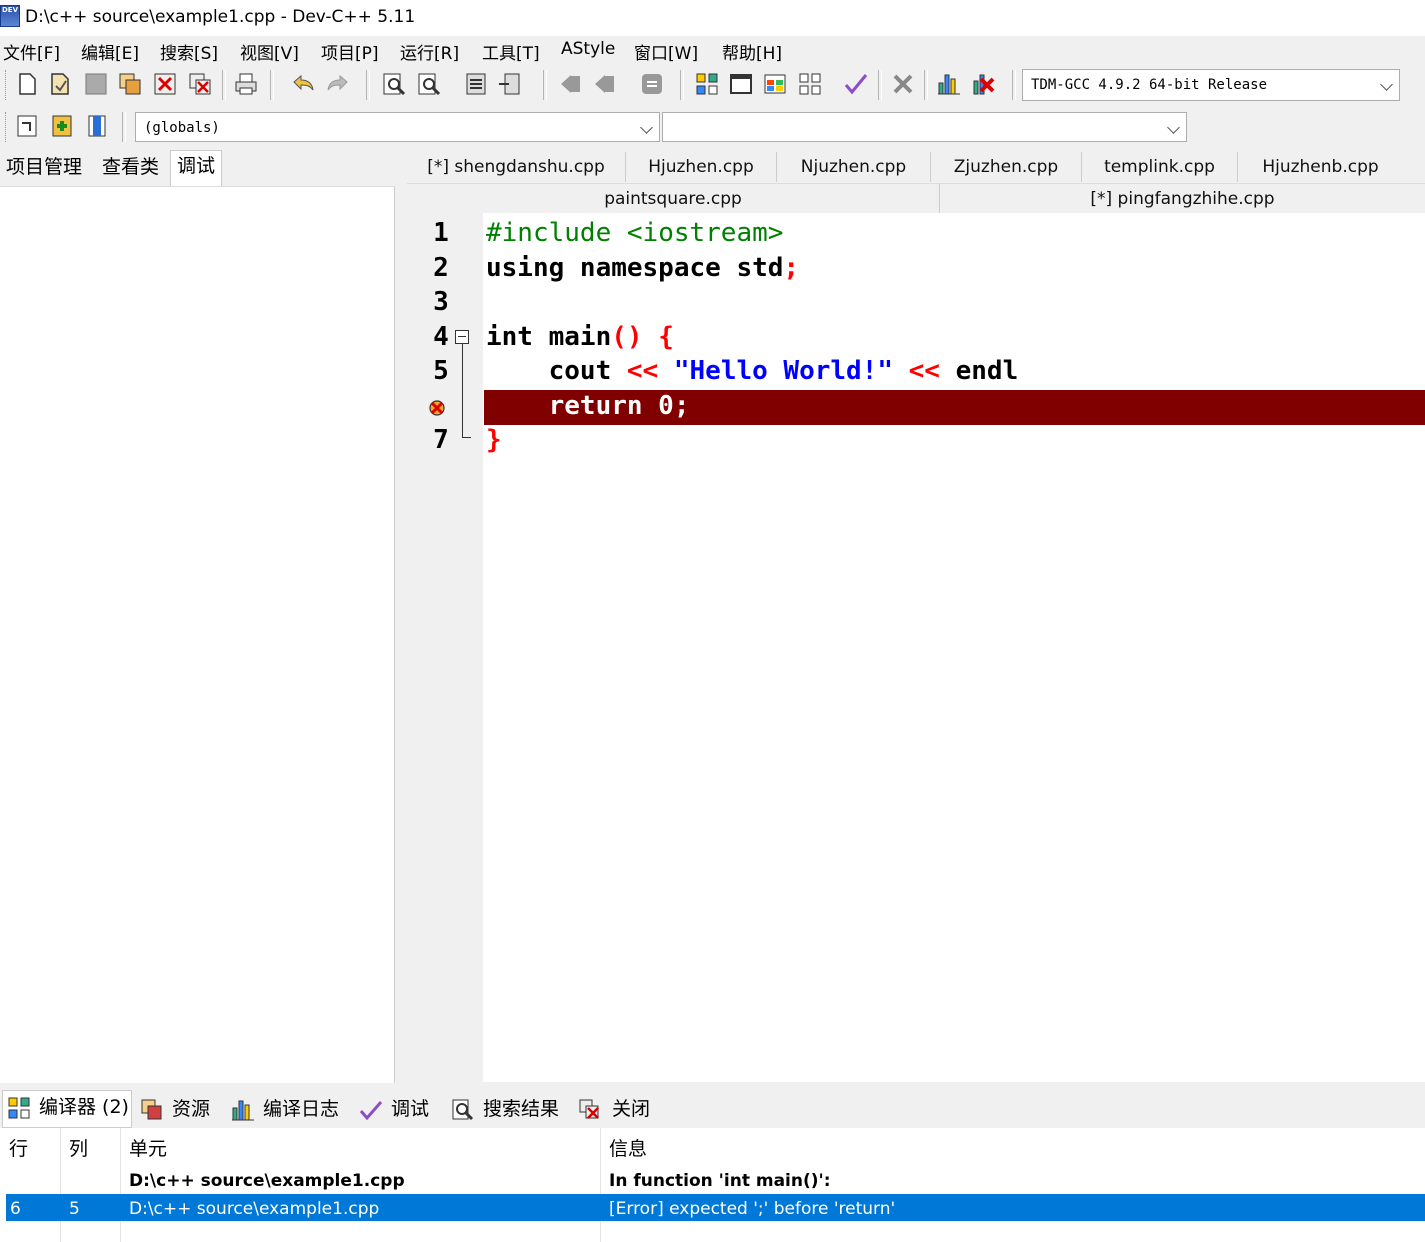  I want to click on save-icon, so click(96, 84).